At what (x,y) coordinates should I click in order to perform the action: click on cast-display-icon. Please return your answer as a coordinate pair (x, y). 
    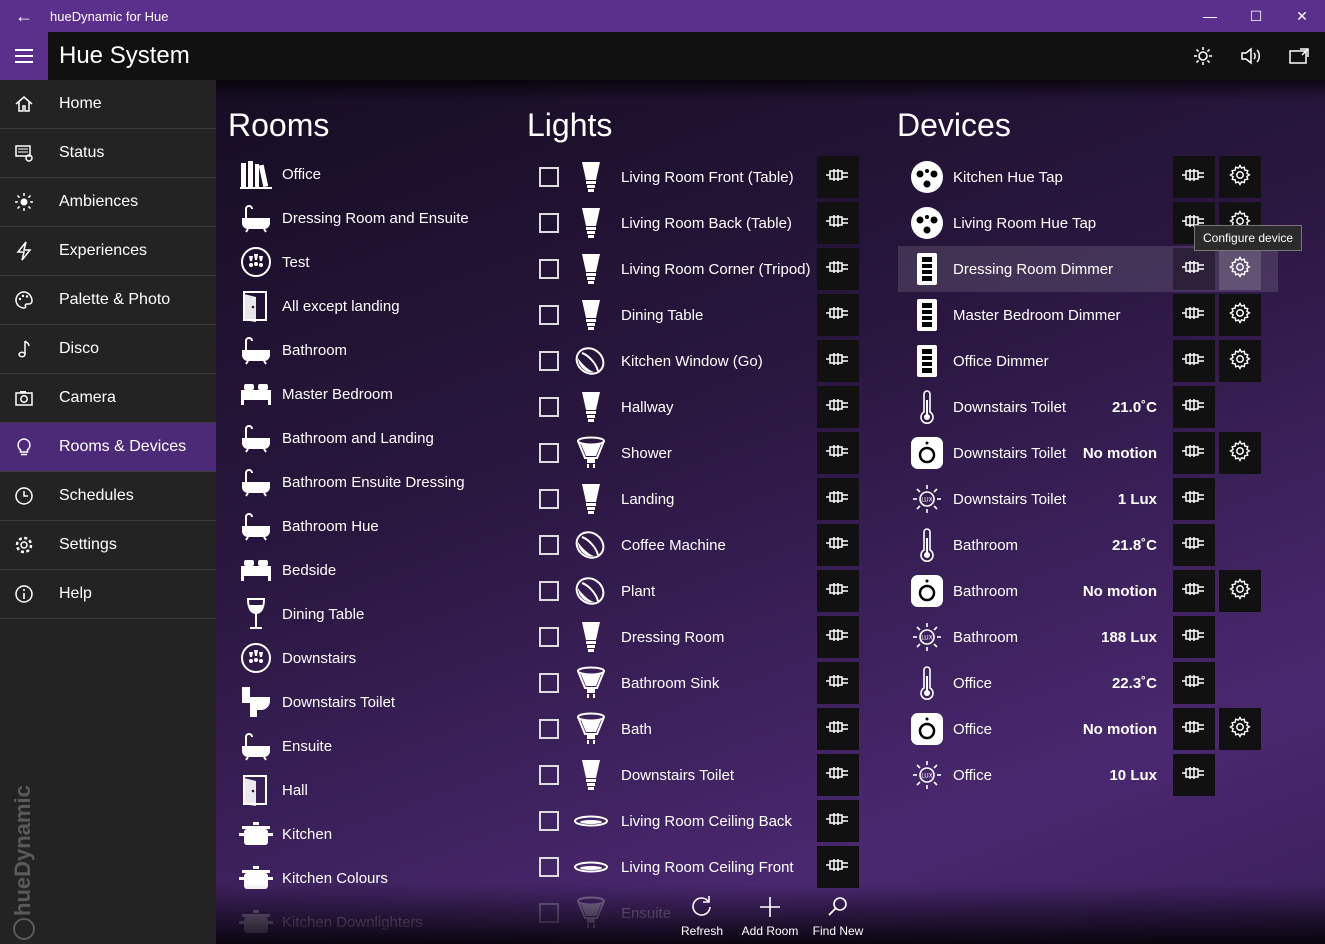
    Looking at the image, I should click on (1299, 56).